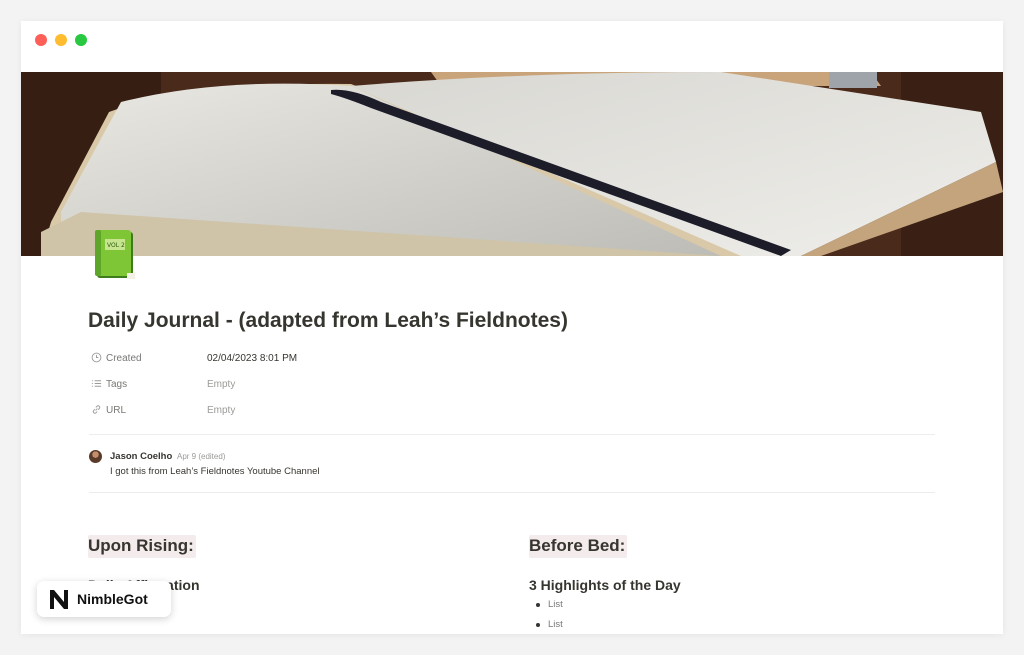 The width and height of the screenshot is (1024, 655). I want to click on minimize-window-button, so click(61, 40).